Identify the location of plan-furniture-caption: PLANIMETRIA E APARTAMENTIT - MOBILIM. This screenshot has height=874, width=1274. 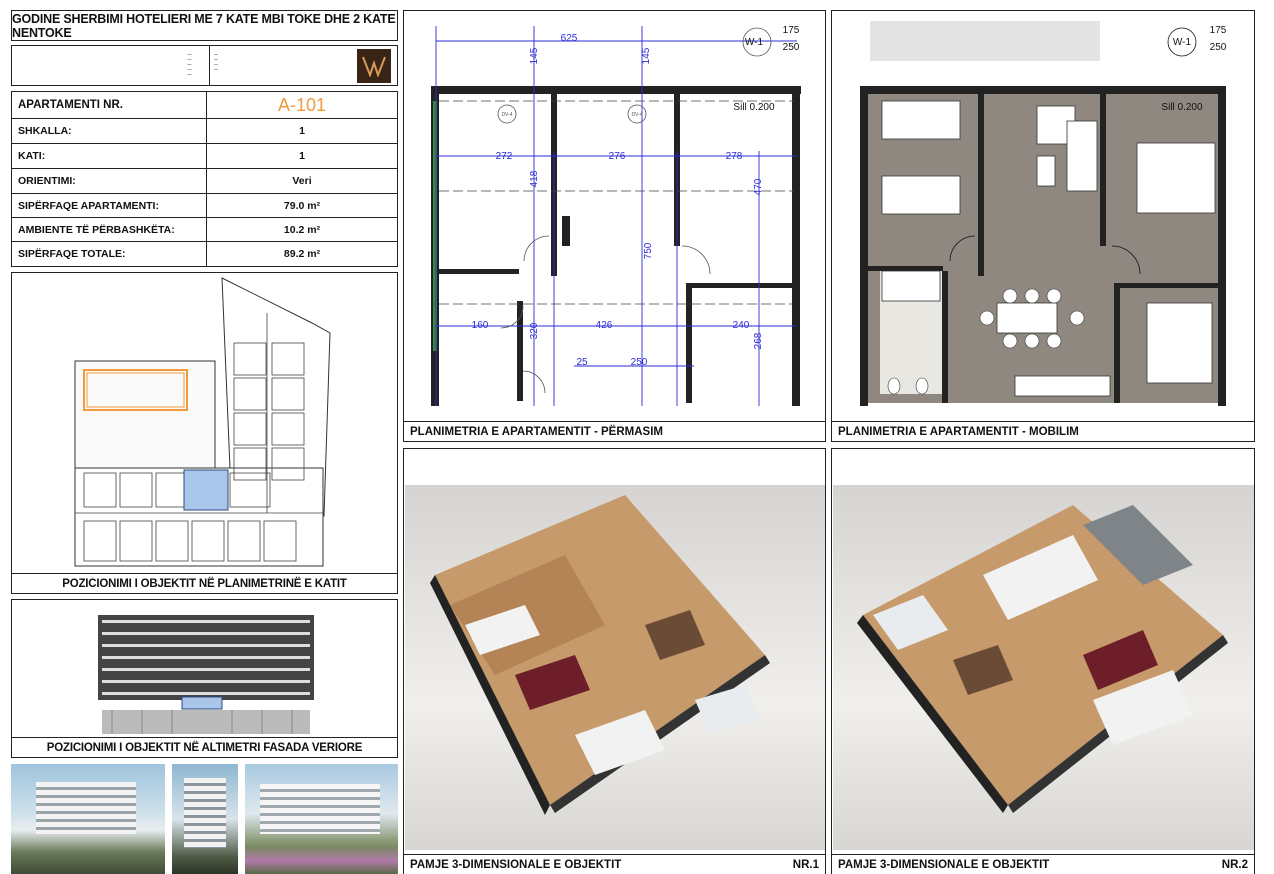
(1043, 431).